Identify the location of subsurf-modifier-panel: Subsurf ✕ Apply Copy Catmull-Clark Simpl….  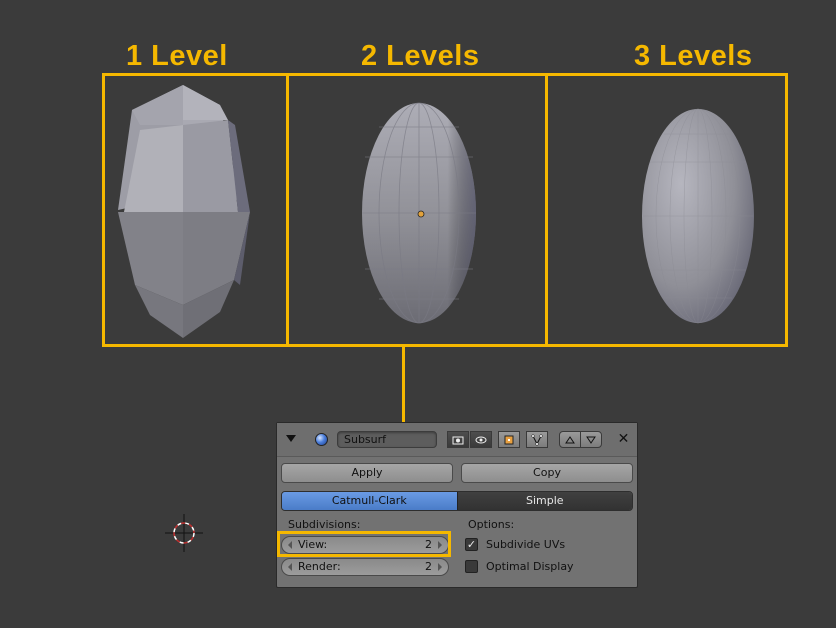
(457, 505).